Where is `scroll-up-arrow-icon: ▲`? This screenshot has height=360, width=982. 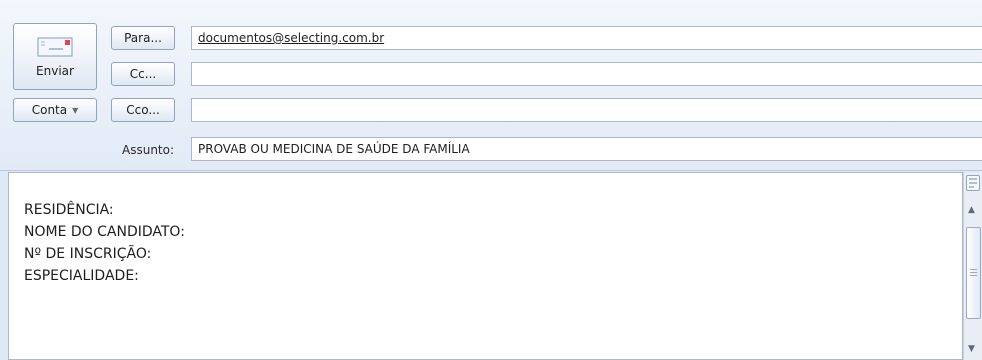
scroll-up-arrow-icon: ▲ is located at coordinates (971, 210).